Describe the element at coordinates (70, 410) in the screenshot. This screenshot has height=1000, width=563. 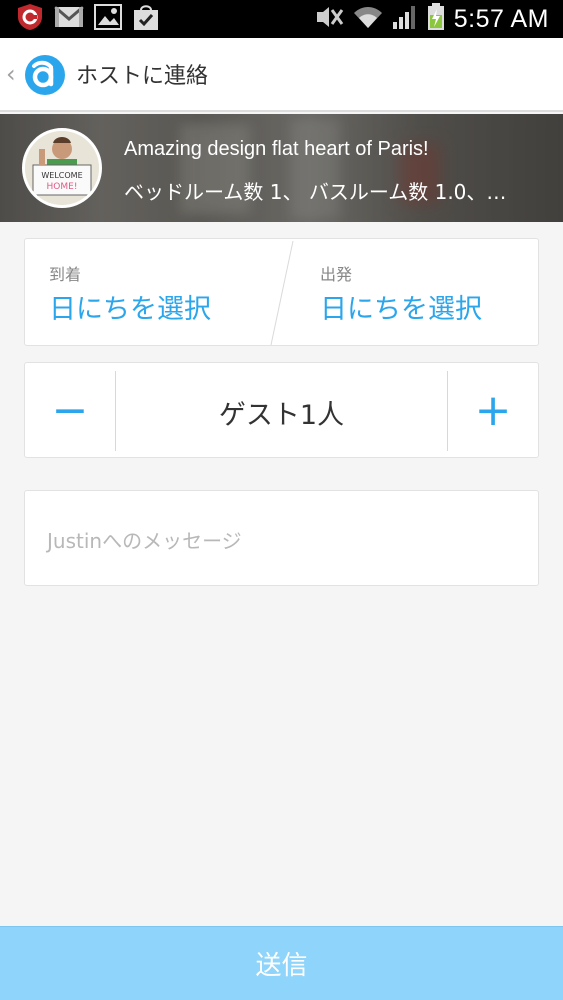
I see `decrease-guests-button: −` at that location.